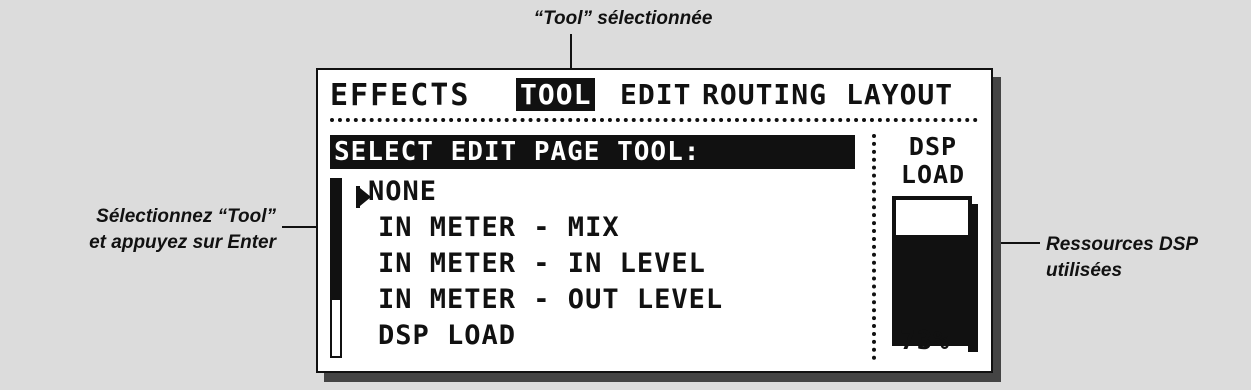 This screenshot has width=1251, height=390. Describe the element at coordinates (402, 191) in the screenshot. I see `list-item-none: NONE` at that location.